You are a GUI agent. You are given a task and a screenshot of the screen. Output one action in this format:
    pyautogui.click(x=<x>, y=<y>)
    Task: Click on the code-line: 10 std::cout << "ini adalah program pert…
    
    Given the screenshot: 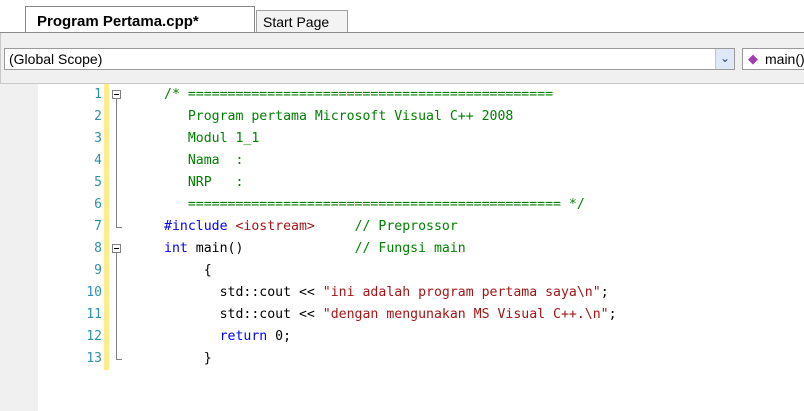 What is the action you would take?
    pyautogui.click(x=421, y=293)
    